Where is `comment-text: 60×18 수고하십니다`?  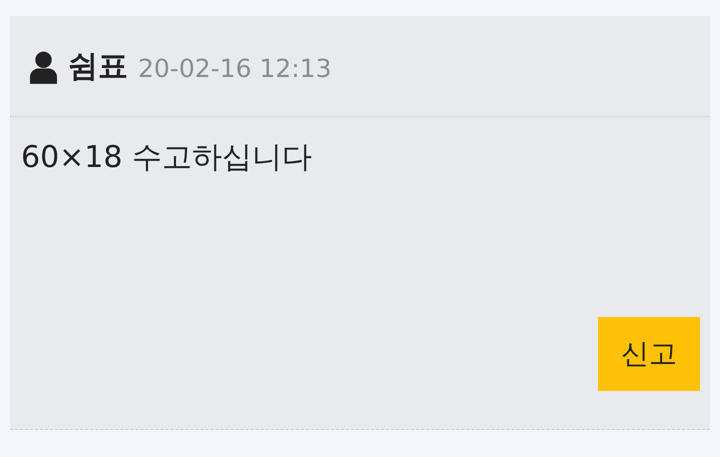
comment-text: 60×18 수고하십니다 is located at coordinates (167, 158).